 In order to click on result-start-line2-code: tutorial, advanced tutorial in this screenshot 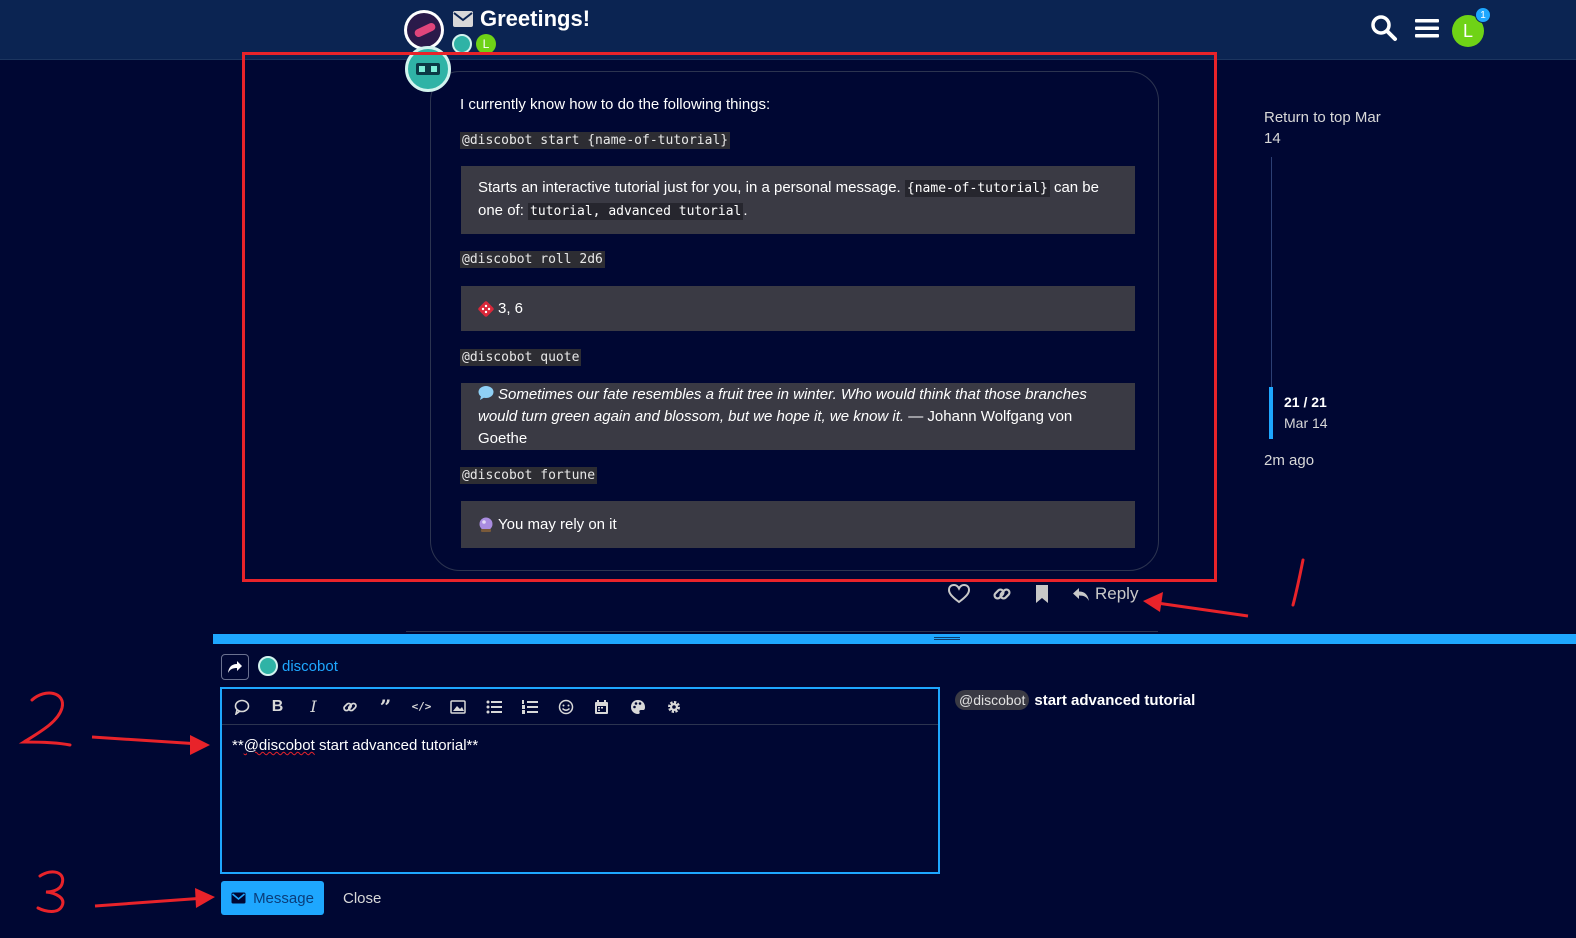, I will do `click(636, 211)`.